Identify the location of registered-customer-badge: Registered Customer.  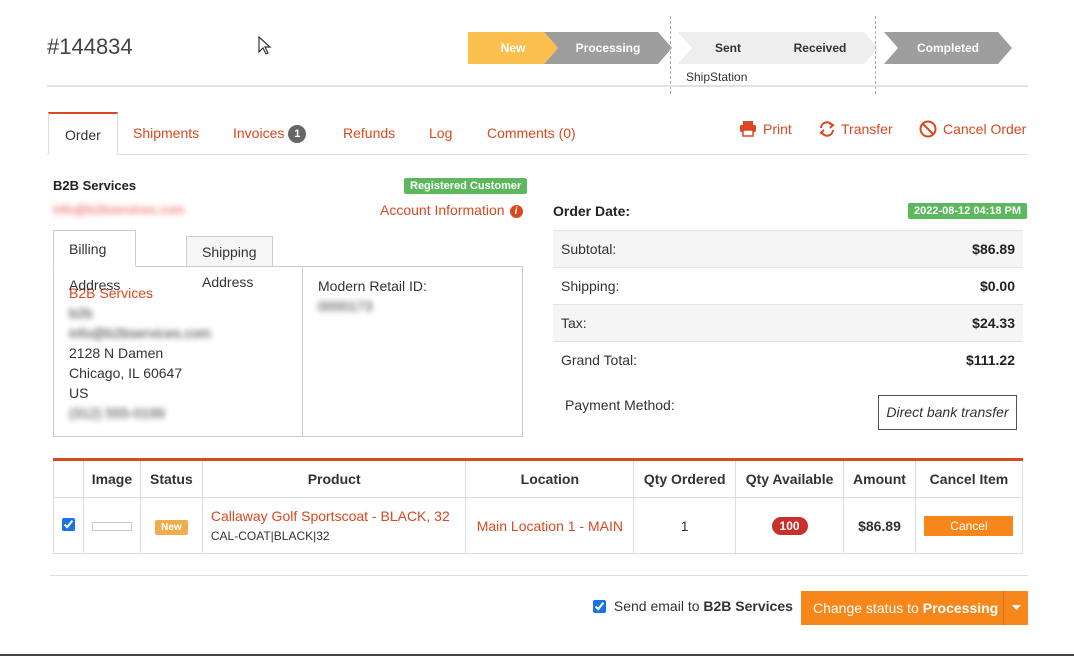
(466, 186).